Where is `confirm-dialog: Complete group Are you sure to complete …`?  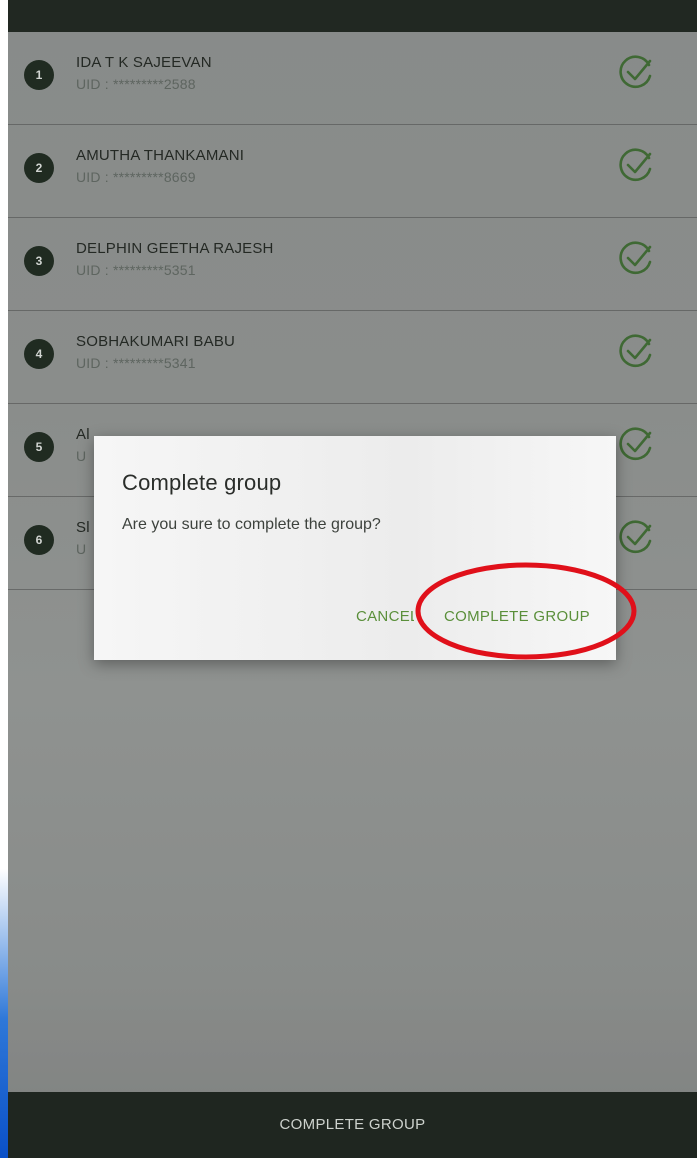 confirm-dialog: Complete group Are you sure to complete … is located at coordinates (355, 548).